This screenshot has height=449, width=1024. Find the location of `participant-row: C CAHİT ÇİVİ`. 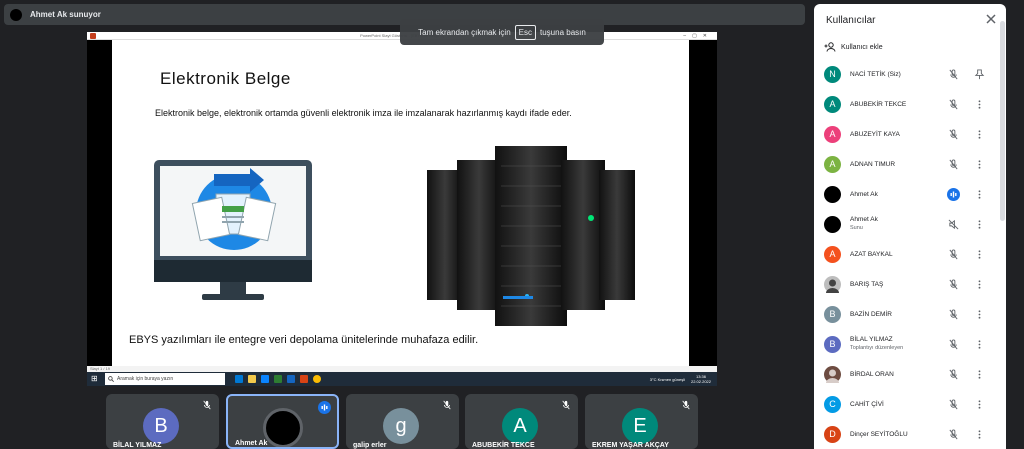

participant-row: C CAHİT ÇİVİ is located at coordinates (910, 405).